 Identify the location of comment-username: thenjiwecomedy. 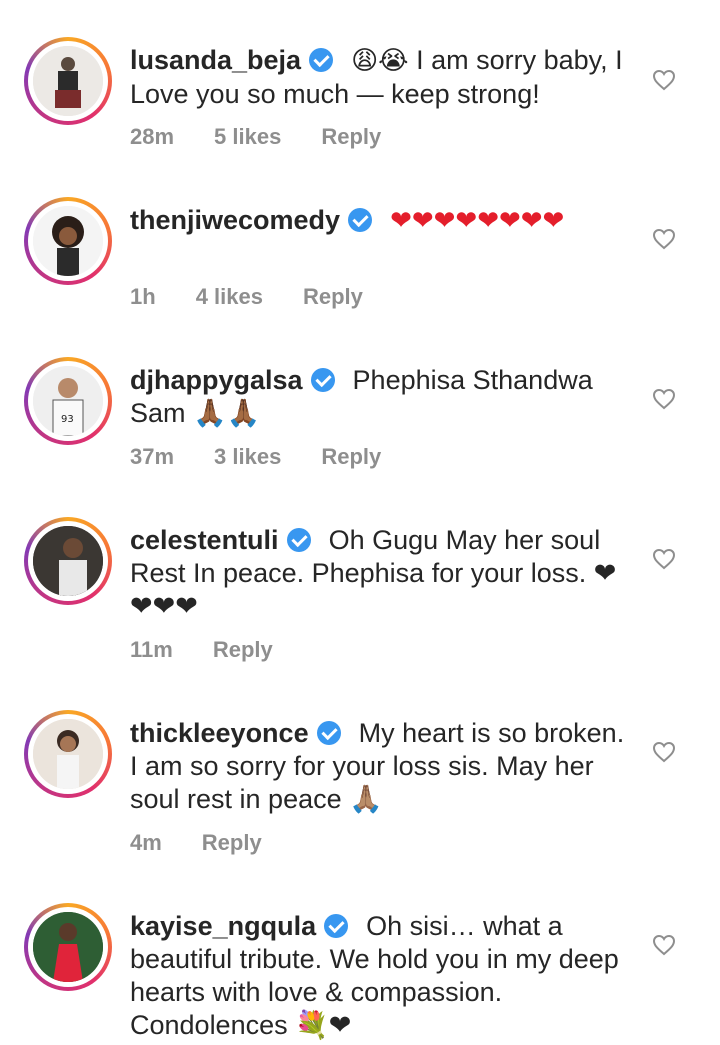
(235, 220).